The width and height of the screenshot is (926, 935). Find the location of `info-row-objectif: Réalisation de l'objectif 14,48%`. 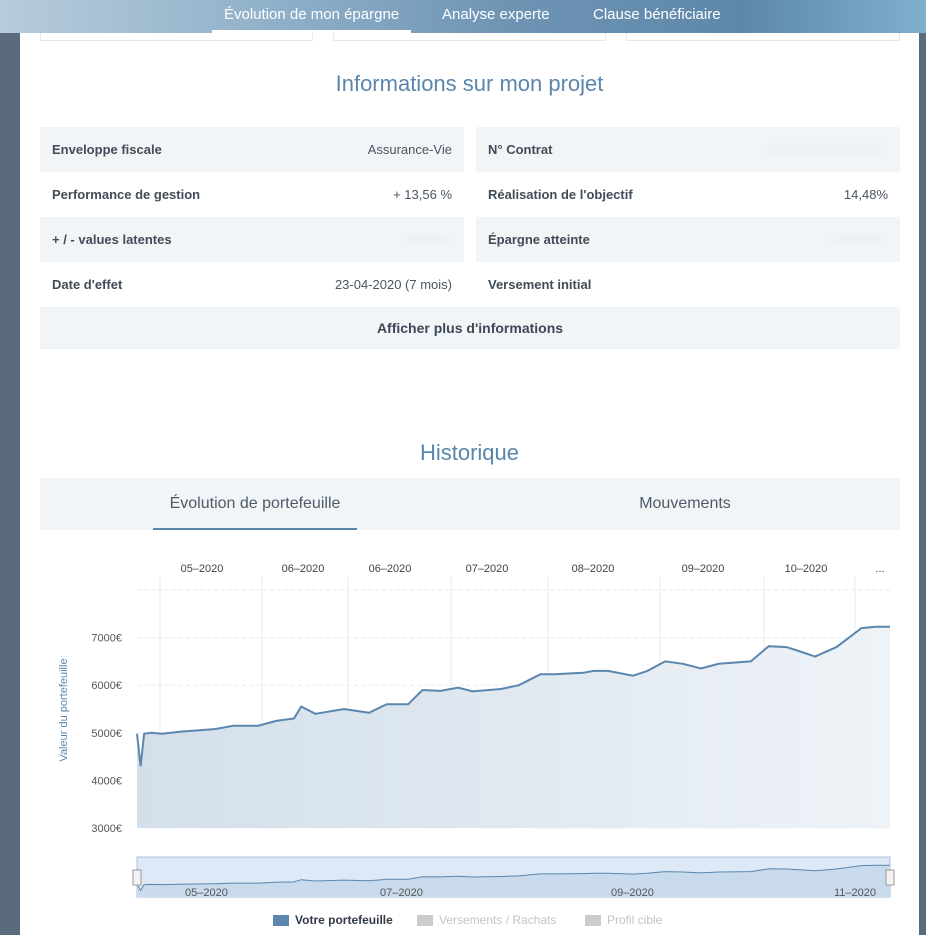

info-row-objectif: Réalisation de l'objectif 14,48% is located at coordinates (688, 194).